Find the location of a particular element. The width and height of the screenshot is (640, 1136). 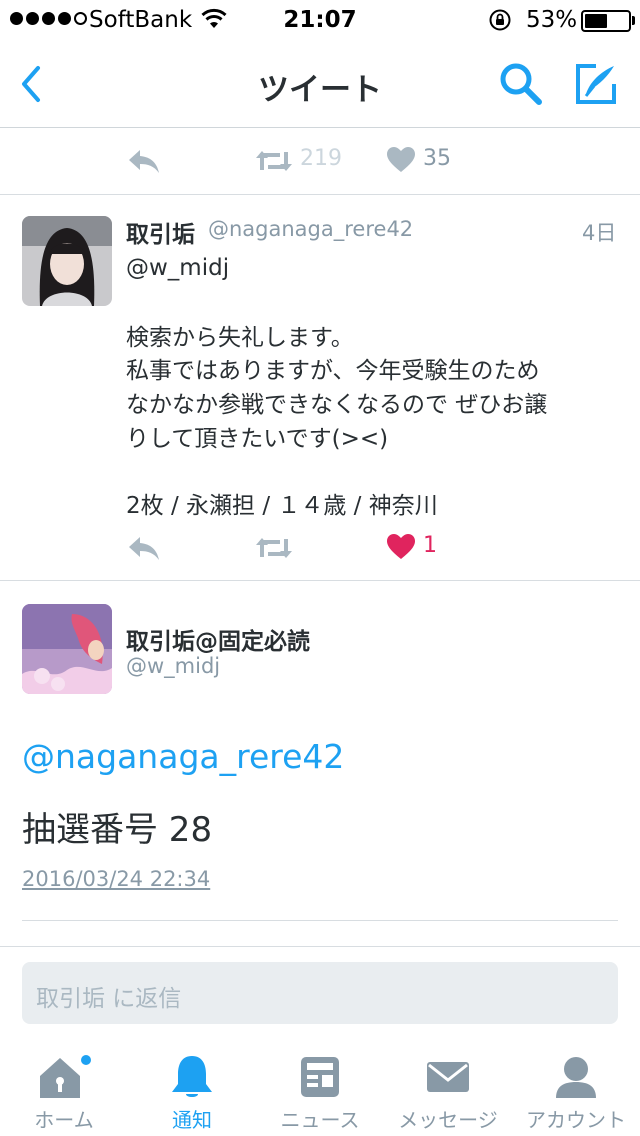

tab-messages: メッセージ is located at coordinates (448, 1088).